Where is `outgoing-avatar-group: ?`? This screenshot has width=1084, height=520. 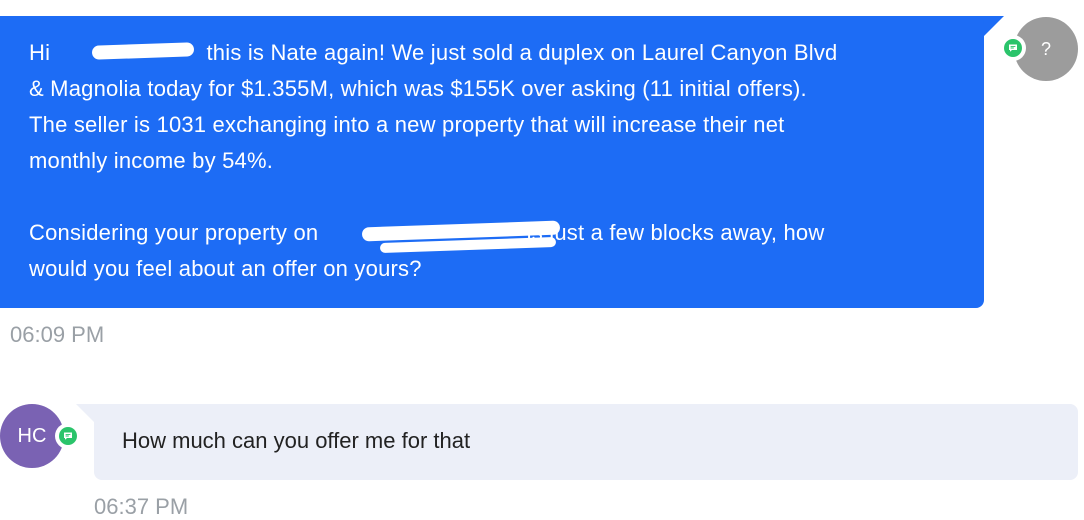 outgoing-avatar-group: ? is located at coordinates (1039, 49).